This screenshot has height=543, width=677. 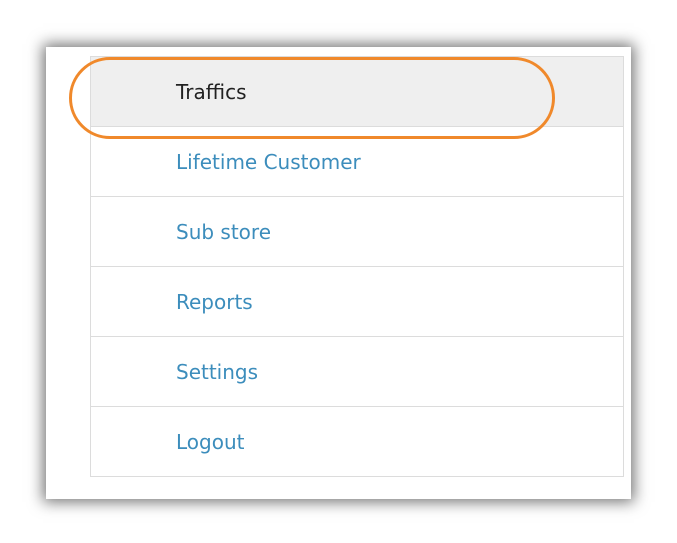 I want to click on menu-item-logout: Logout, so click(x=357, y=441).